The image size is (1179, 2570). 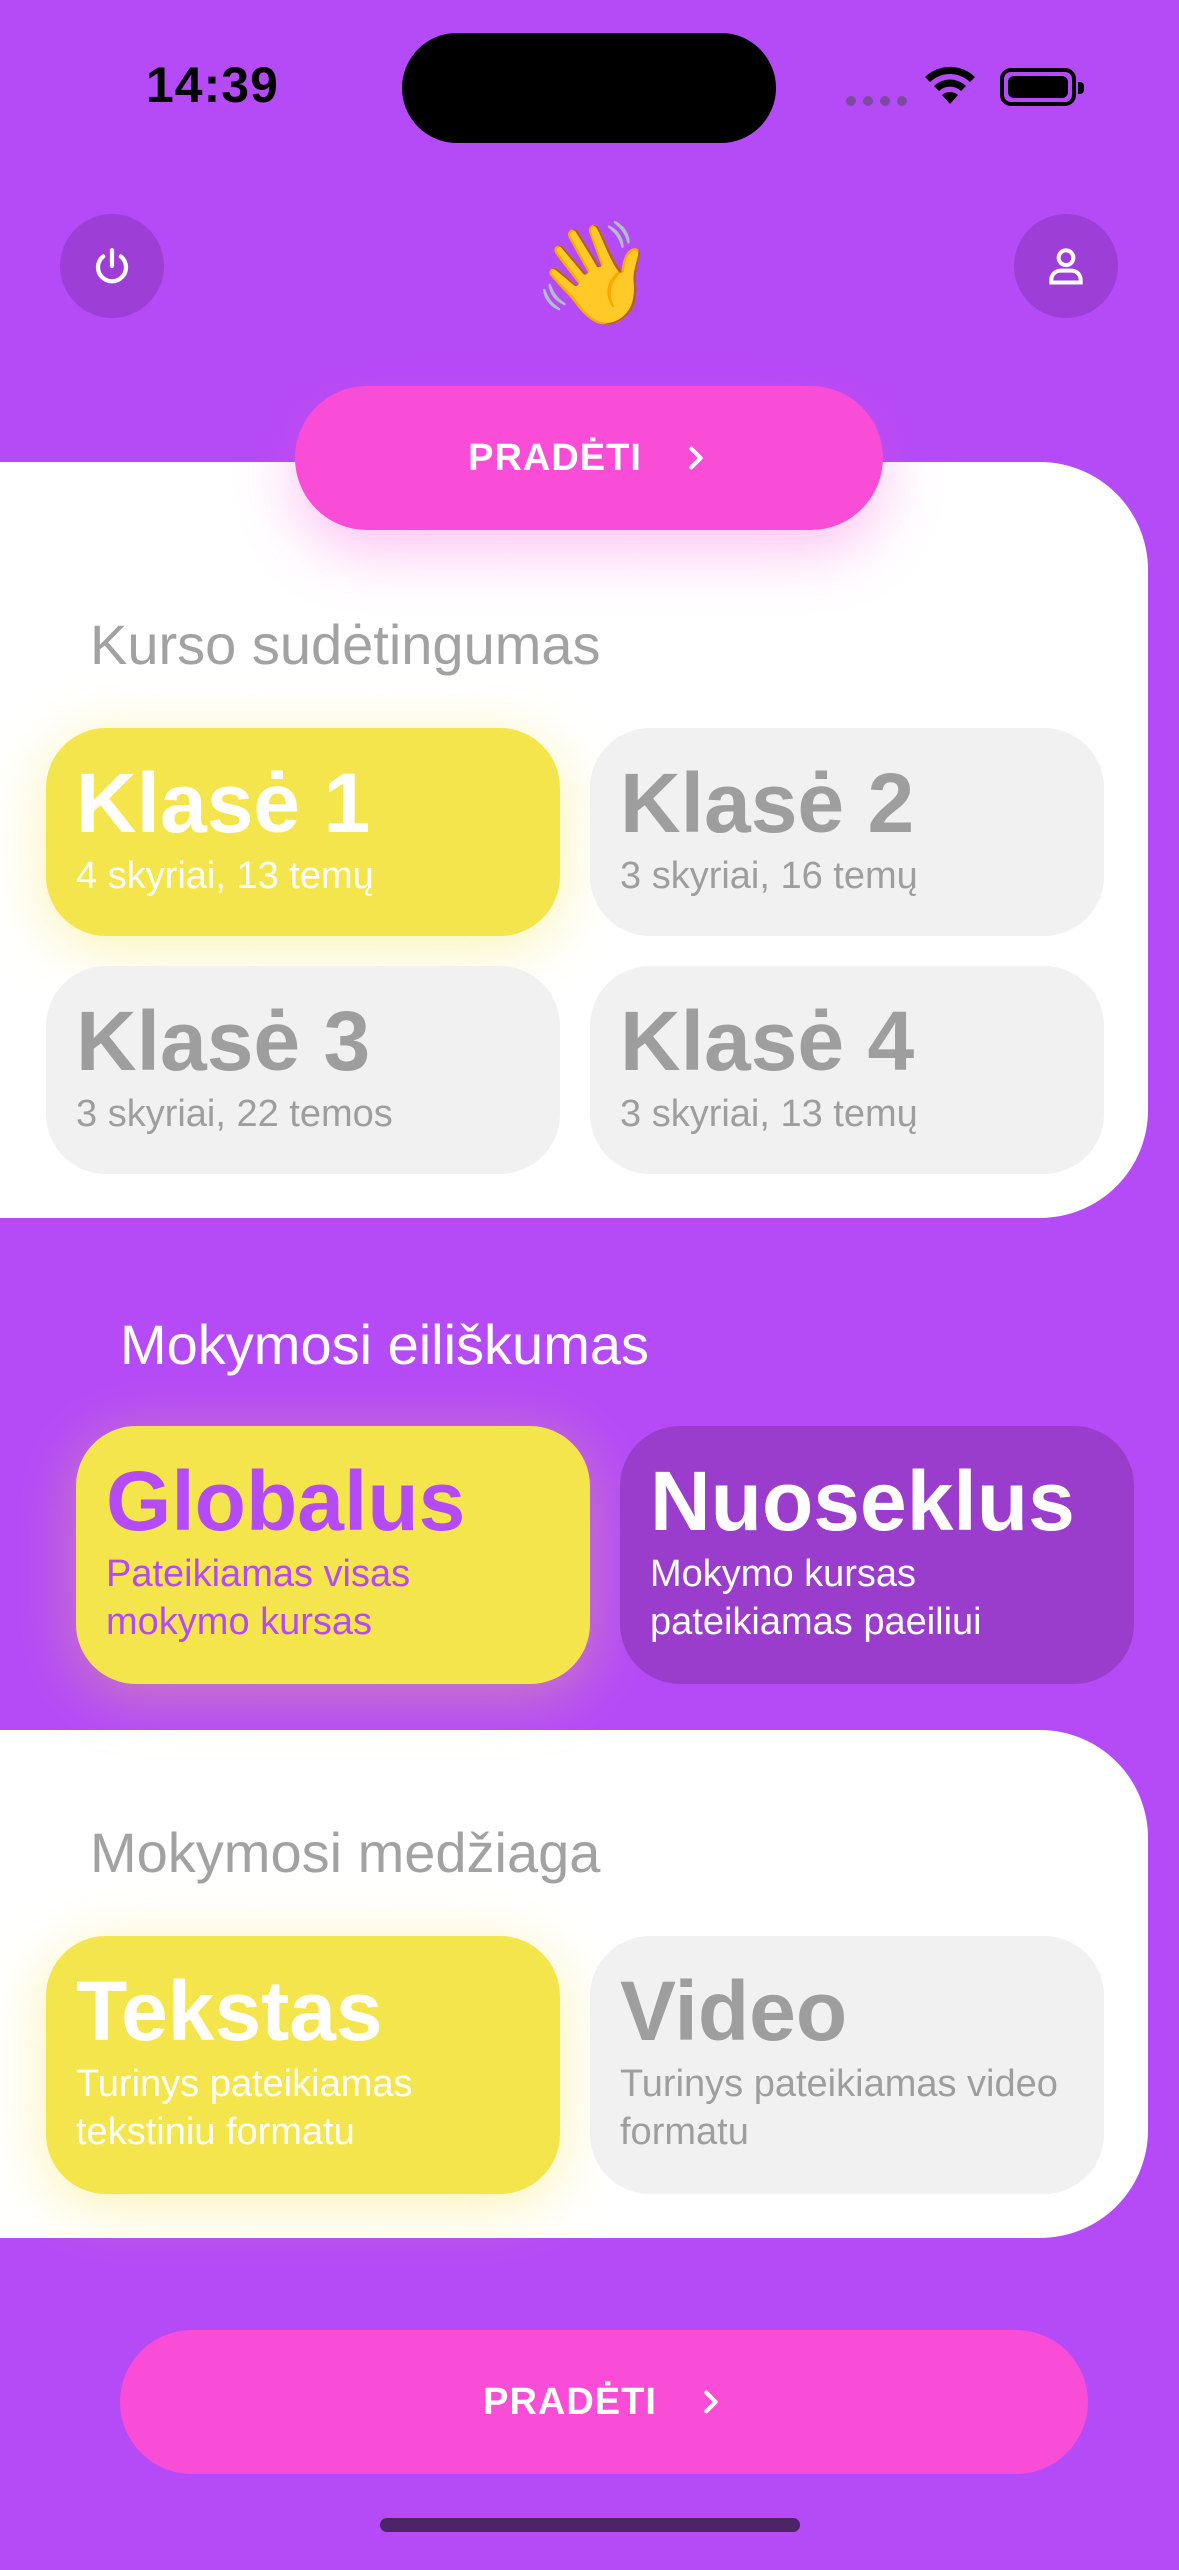 I want to click on material-option-video: Video Turinys pateikiamas video formatu, so click(x=847, y=2065).